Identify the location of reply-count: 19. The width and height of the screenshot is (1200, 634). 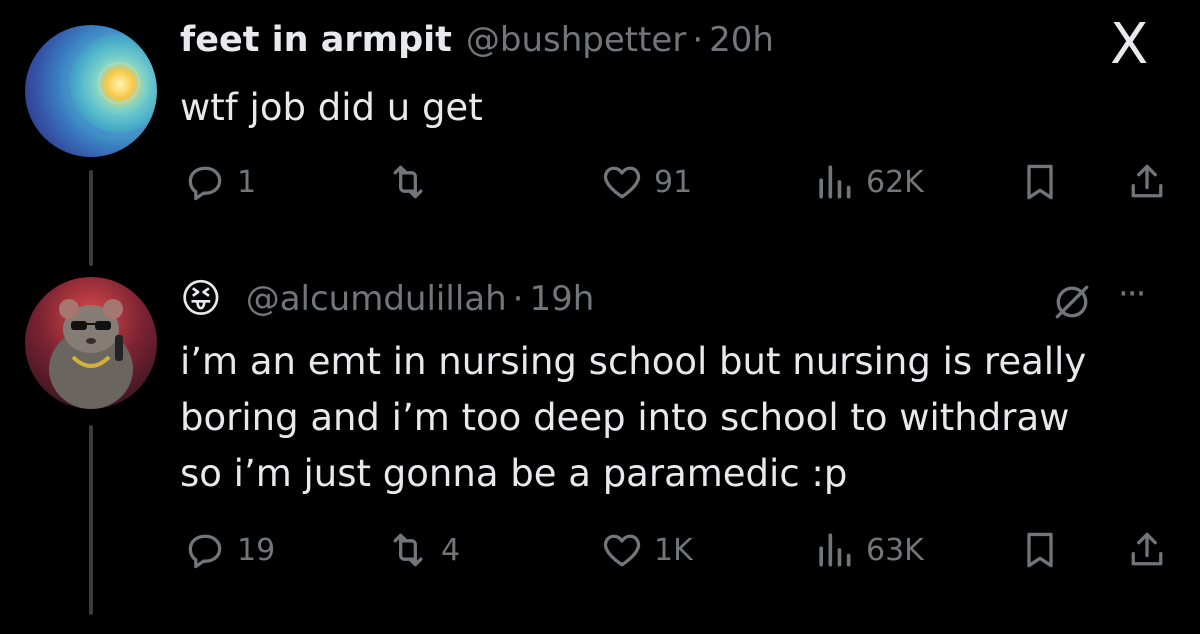
(256, 550).